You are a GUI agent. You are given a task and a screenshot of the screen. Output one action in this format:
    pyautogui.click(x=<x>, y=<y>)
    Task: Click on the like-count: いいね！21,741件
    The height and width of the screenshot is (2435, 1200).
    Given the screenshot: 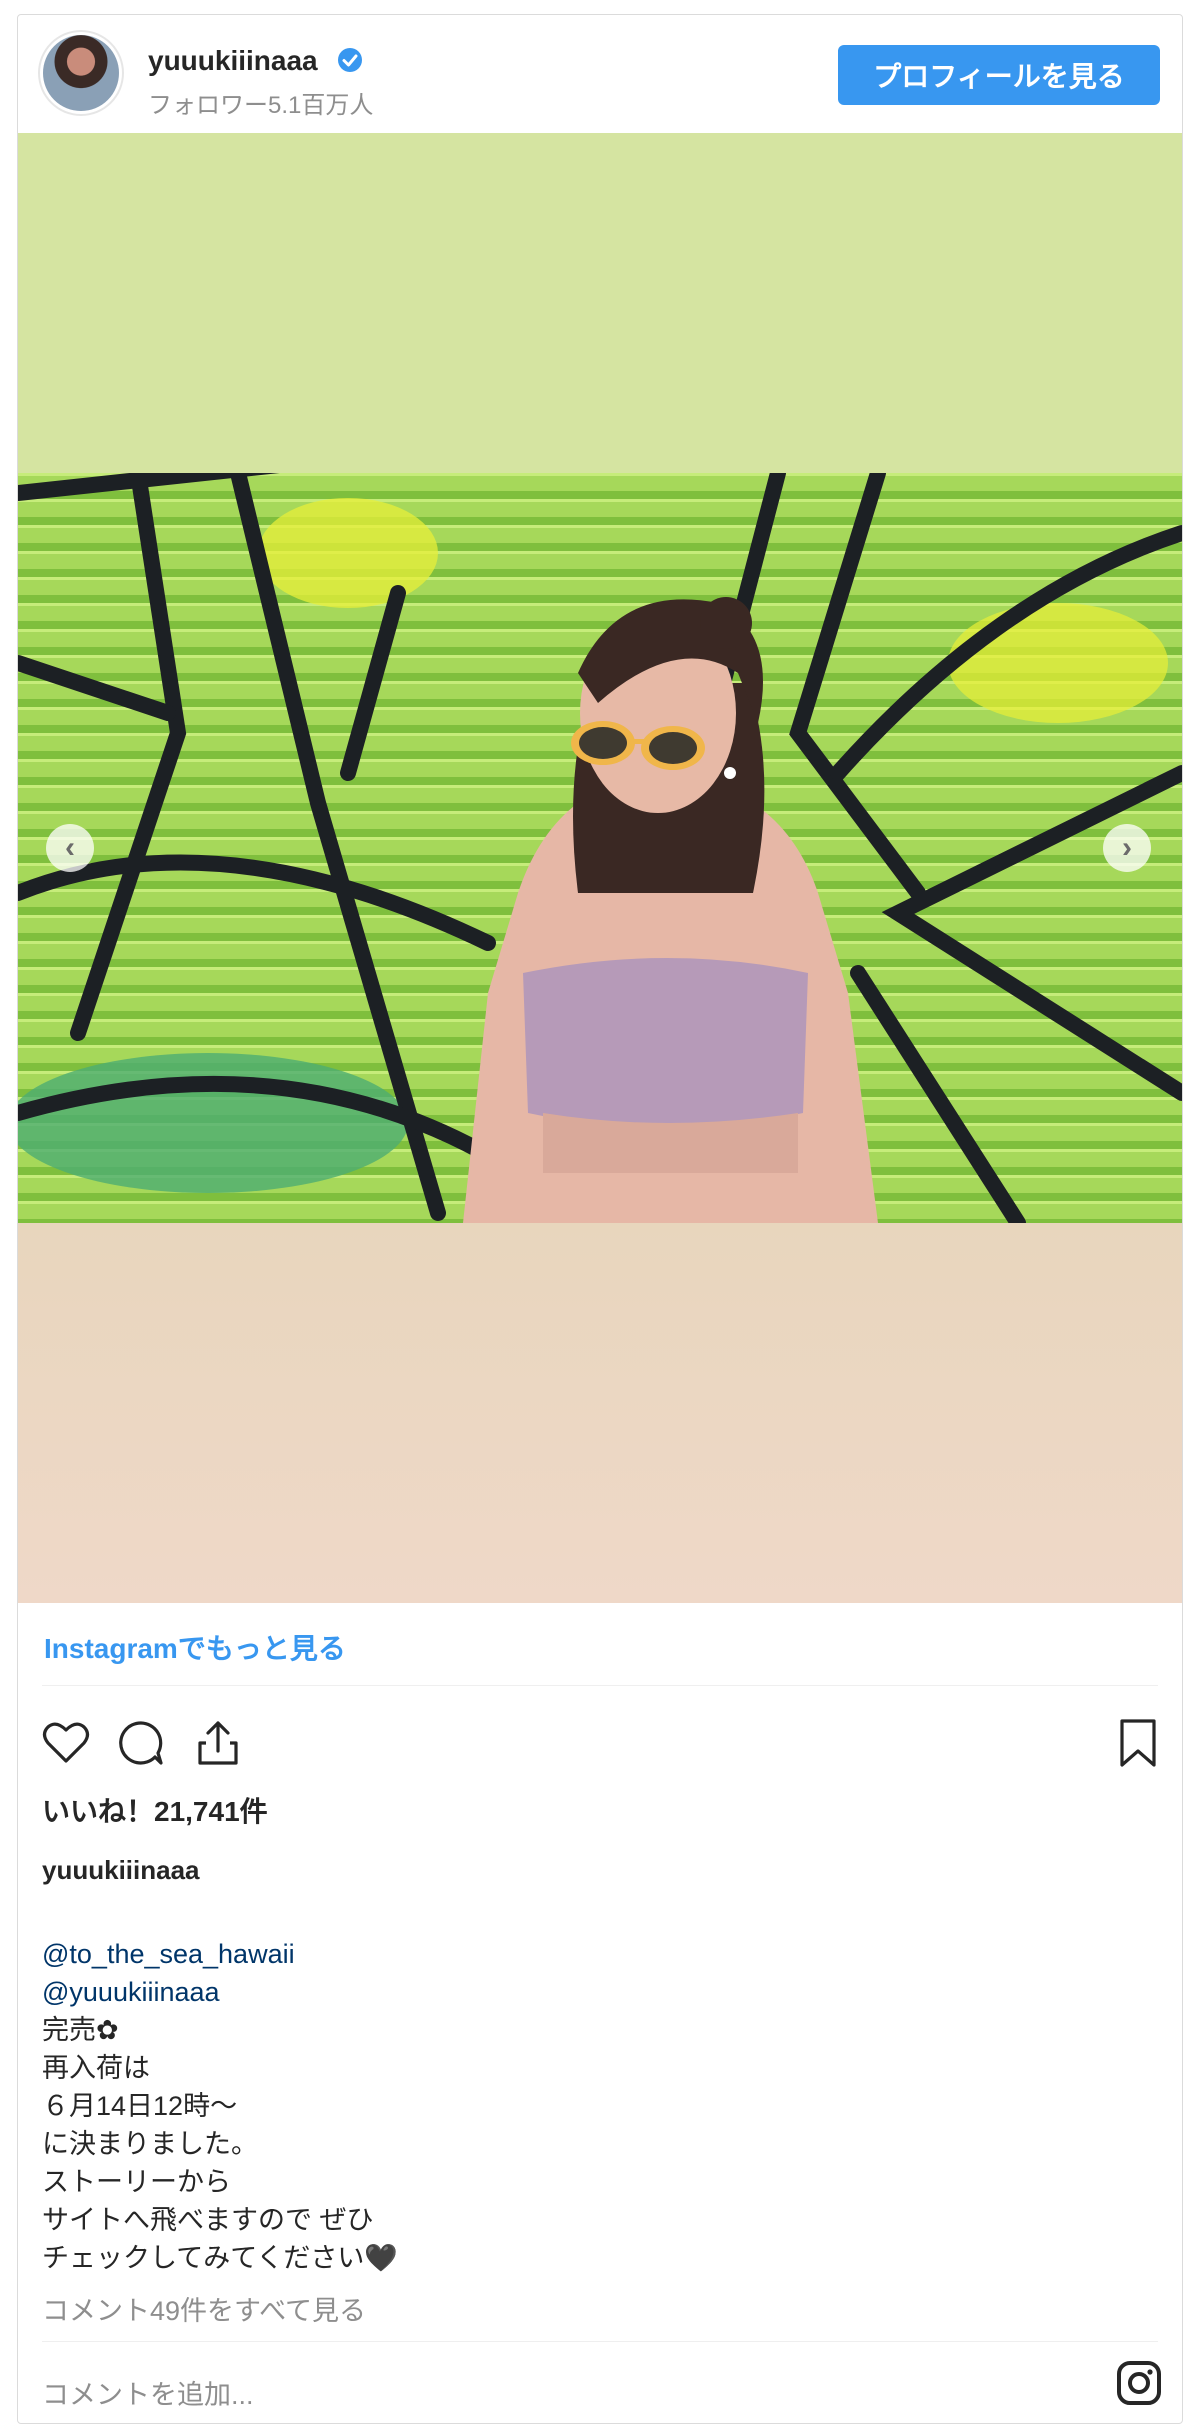 What is the action you would take?
    pyautogui.click(x=155, y=1810)
    